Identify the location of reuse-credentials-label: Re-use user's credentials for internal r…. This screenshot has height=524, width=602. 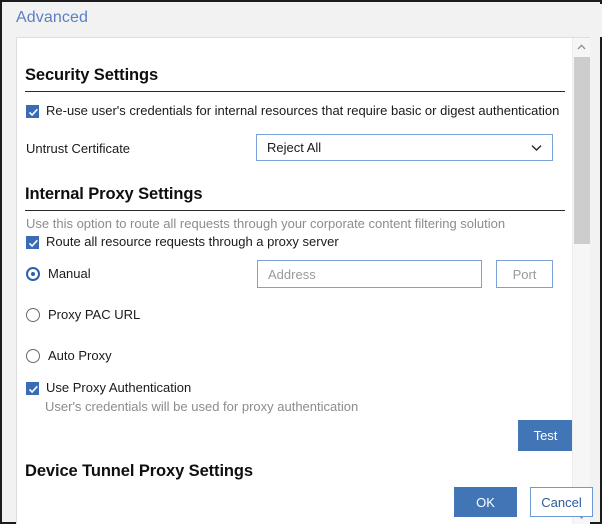
(303, 110).